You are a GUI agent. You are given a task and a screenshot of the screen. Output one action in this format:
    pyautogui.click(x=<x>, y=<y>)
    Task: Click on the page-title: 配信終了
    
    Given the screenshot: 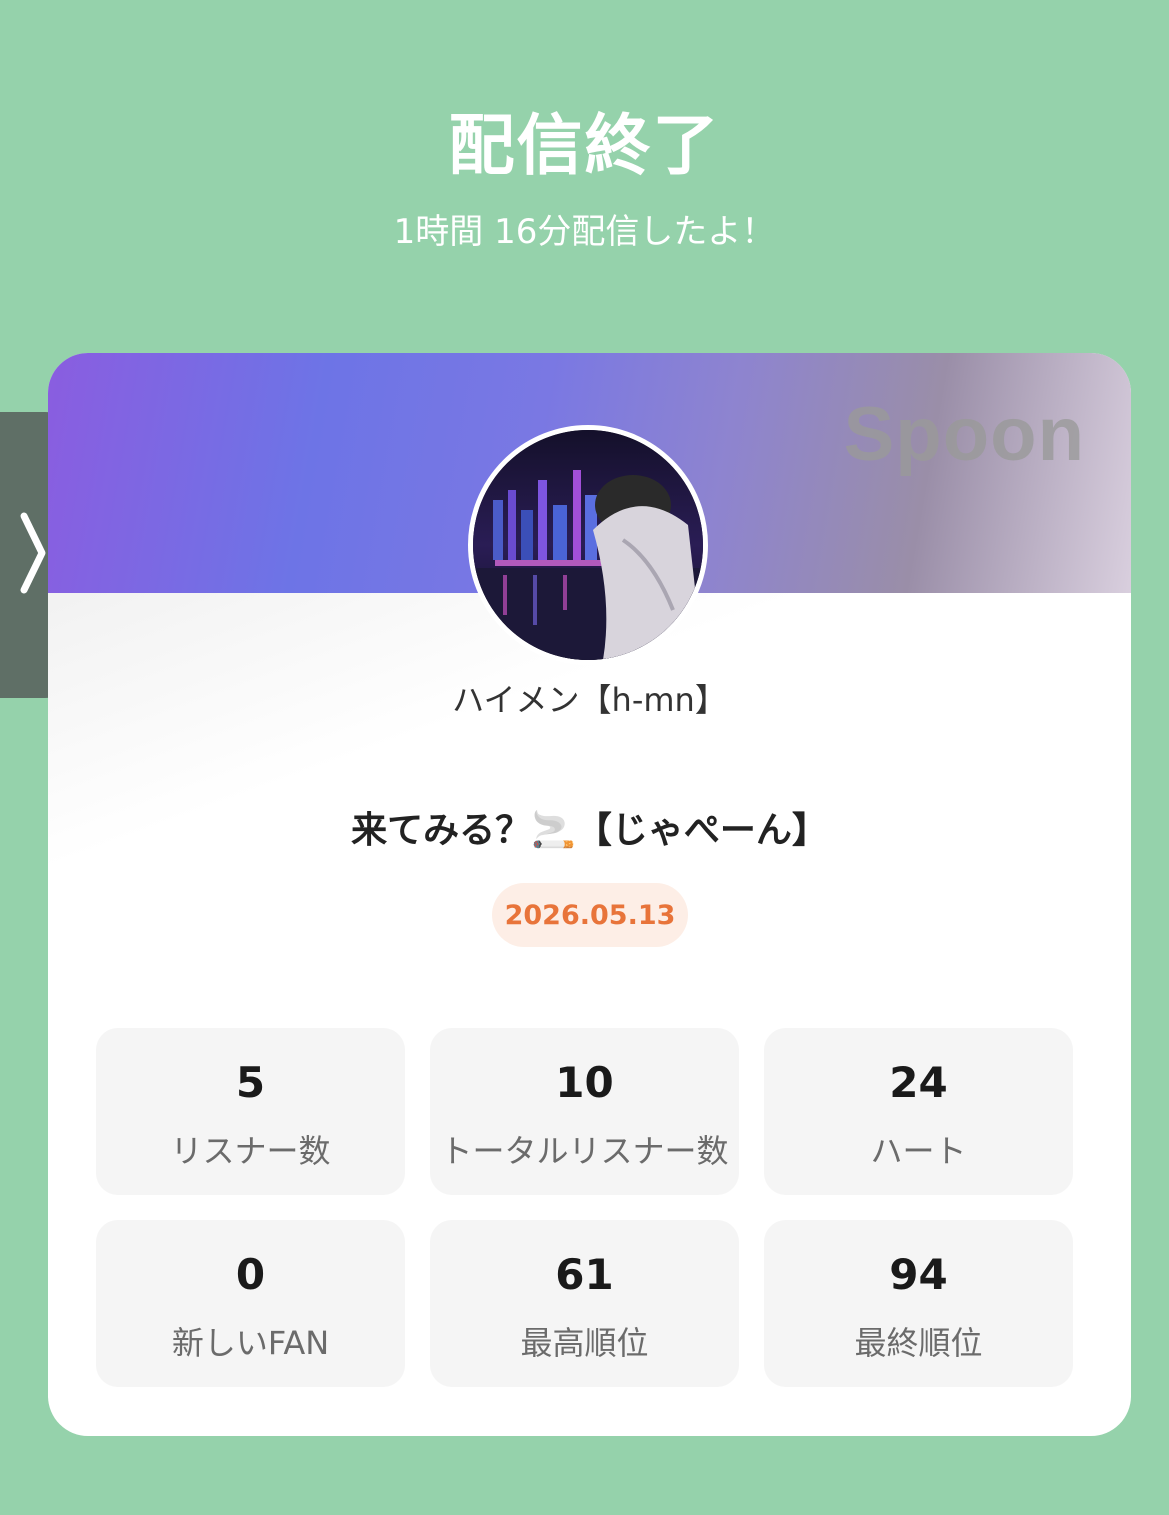 What is the action you would take?
    pyautogui.click(x=584, y=145)
    